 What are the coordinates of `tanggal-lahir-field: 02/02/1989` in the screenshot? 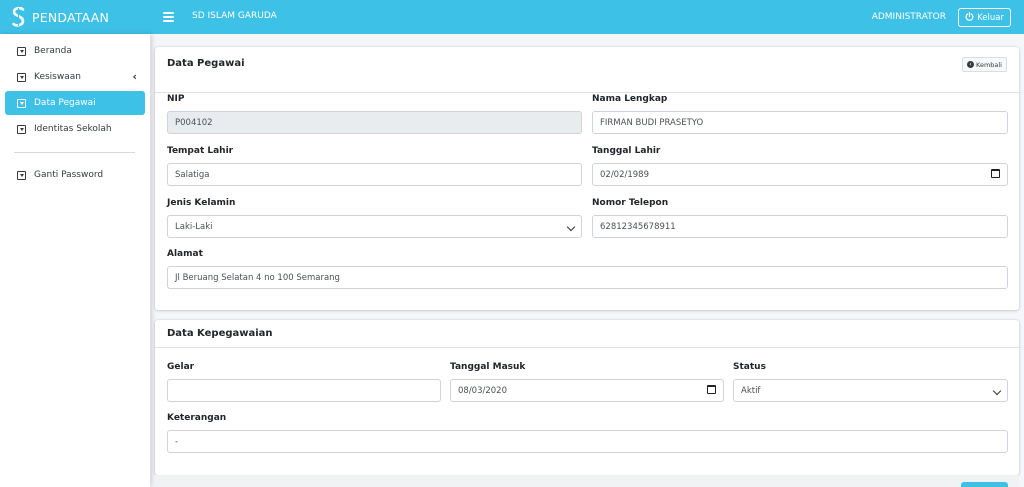 It's located at (800, 174).